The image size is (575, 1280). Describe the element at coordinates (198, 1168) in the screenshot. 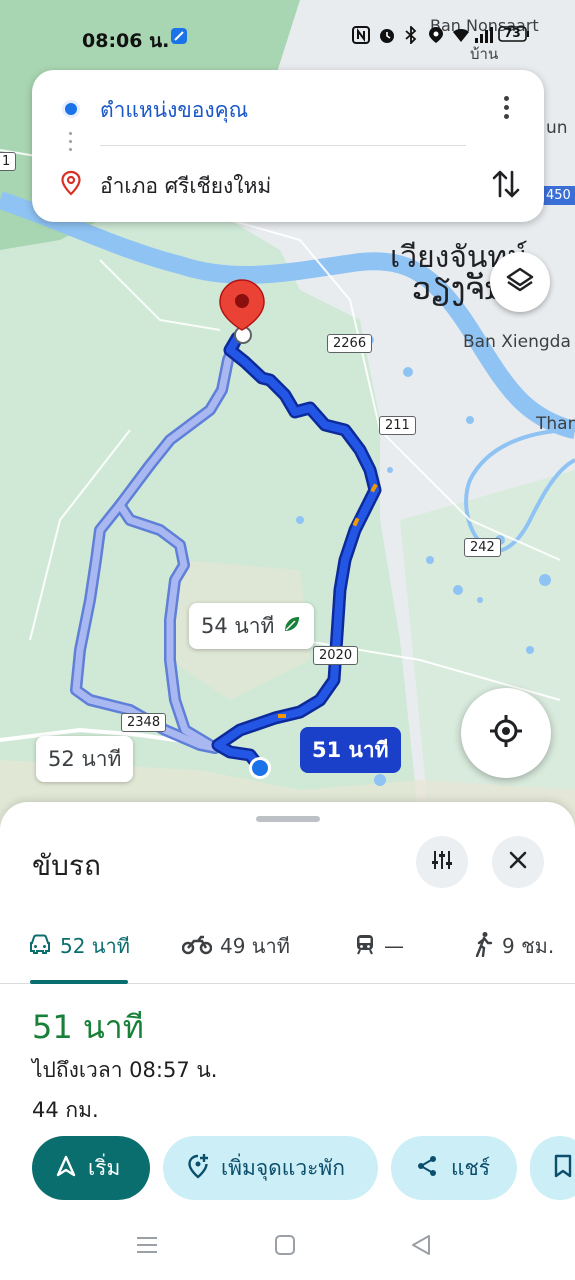

I see `add-location-icon` at that location.